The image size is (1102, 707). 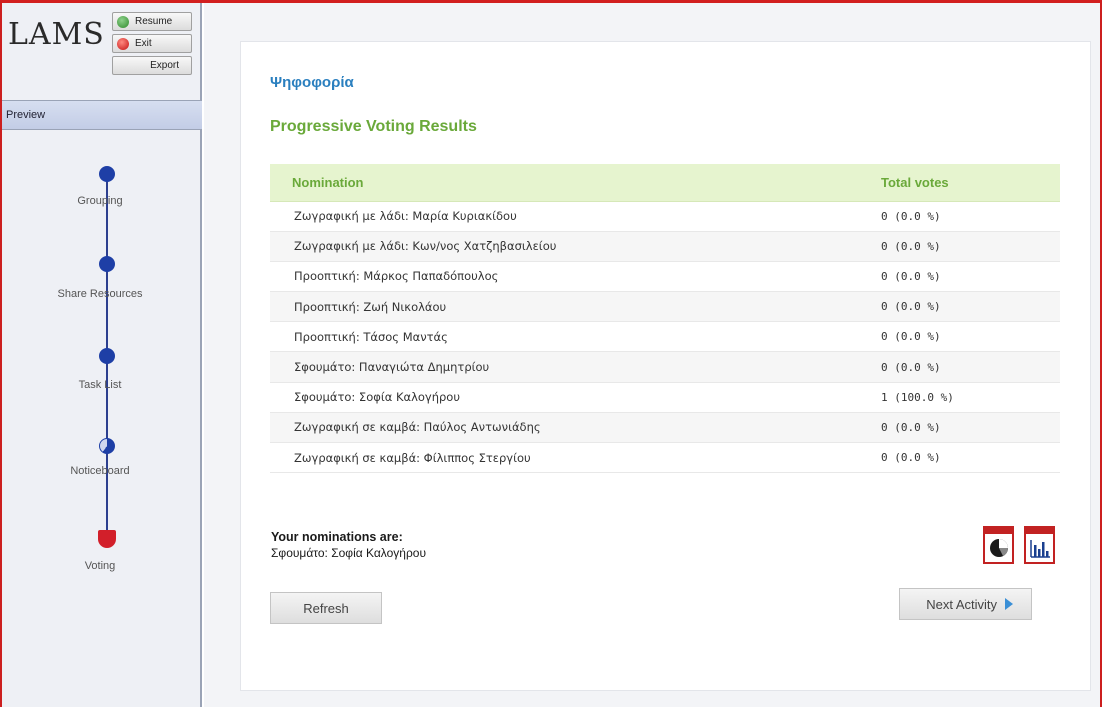 What do you see at coordinates (572, 397) in the screenshot?
I see `nomination-cell: Σφουμάτο: Σοφία Καλογήρου` at bounding box center [572, 397].